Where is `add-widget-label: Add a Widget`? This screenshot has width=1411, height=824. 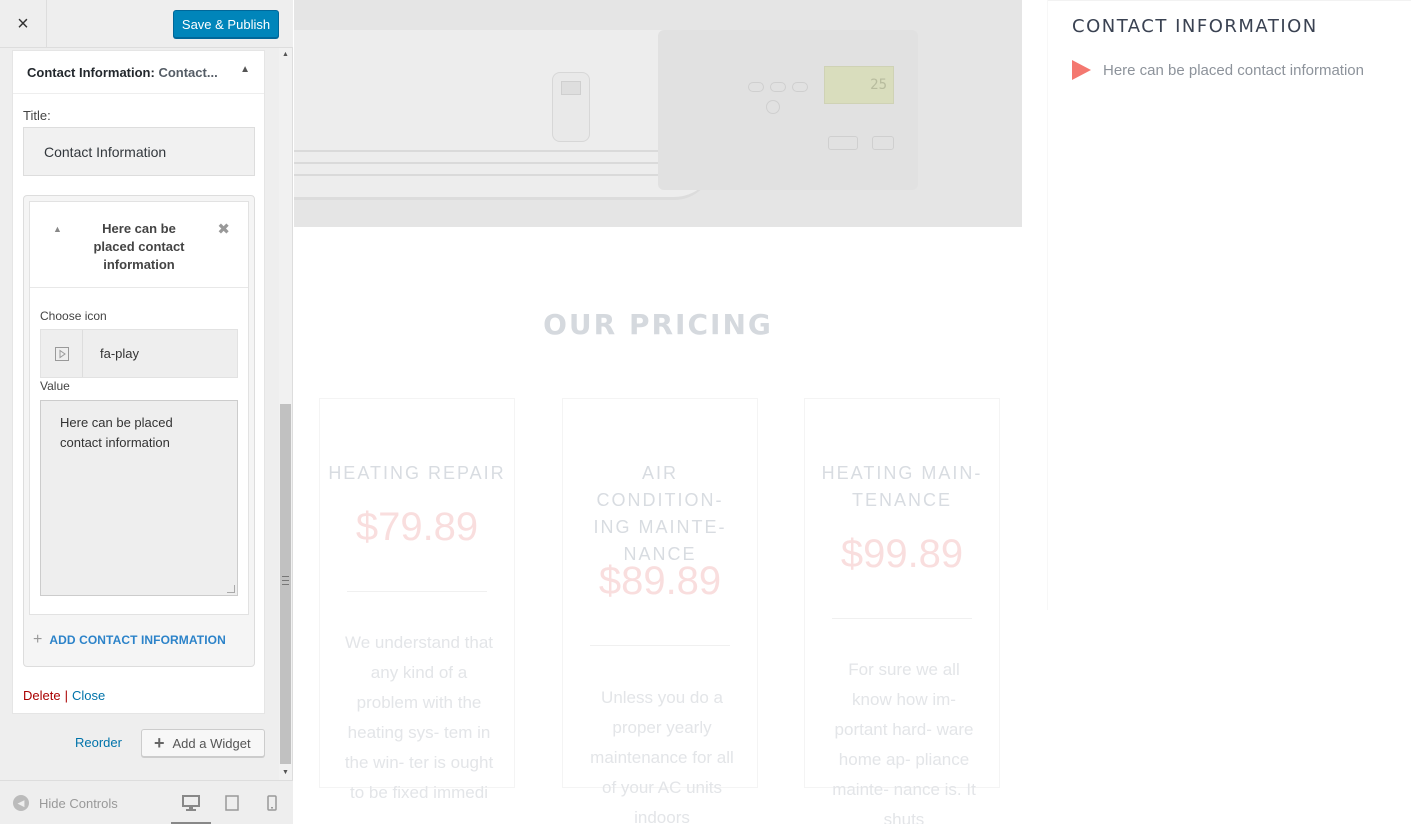
add-widget-label: Add a Widget is located at coordinates (211, 743).